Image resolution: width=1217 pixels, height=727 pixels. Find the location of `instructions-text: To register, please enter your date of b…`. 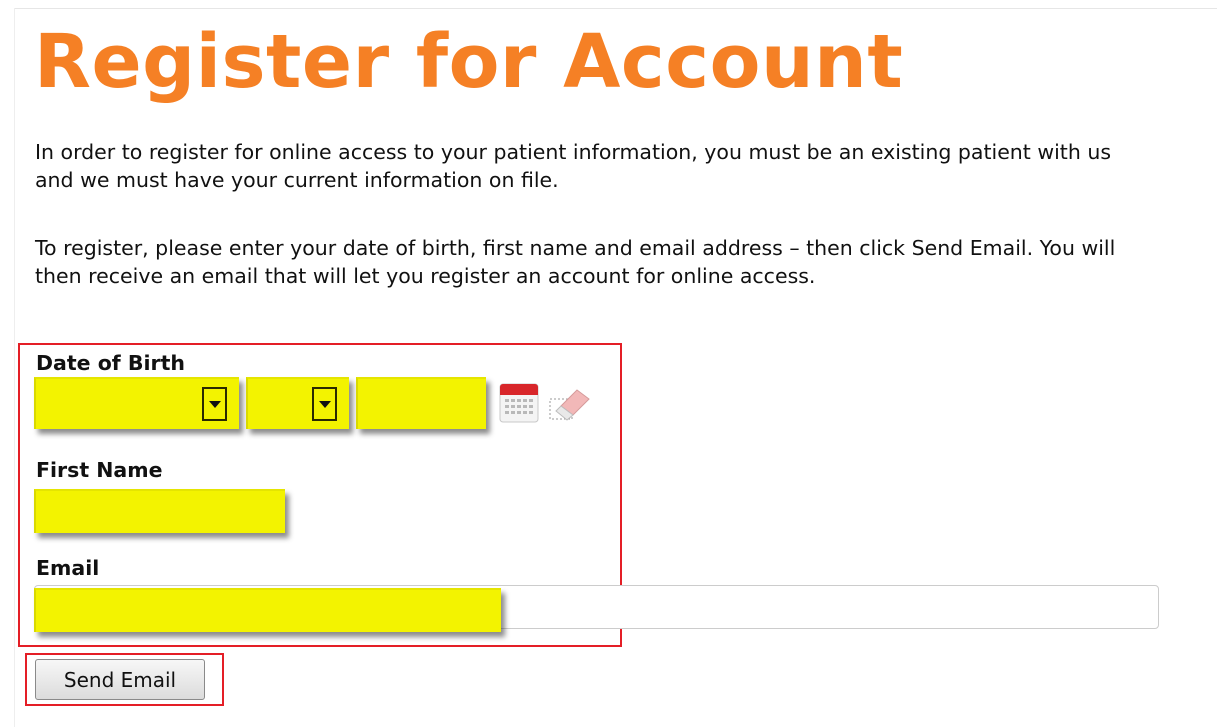

instructions-text: To register, please enter your date of b… is located at coordinates (575, 262).